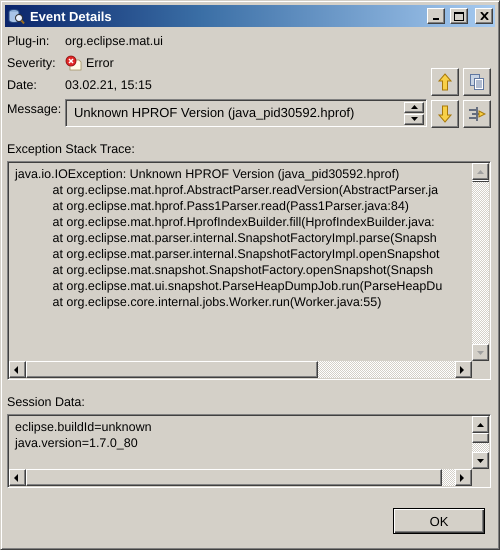 The image size is (500, 550). What do you see at coordinates (32, 63) in the screenshot?
I see `field-label: Severity:` at bounding box center [32, 63].